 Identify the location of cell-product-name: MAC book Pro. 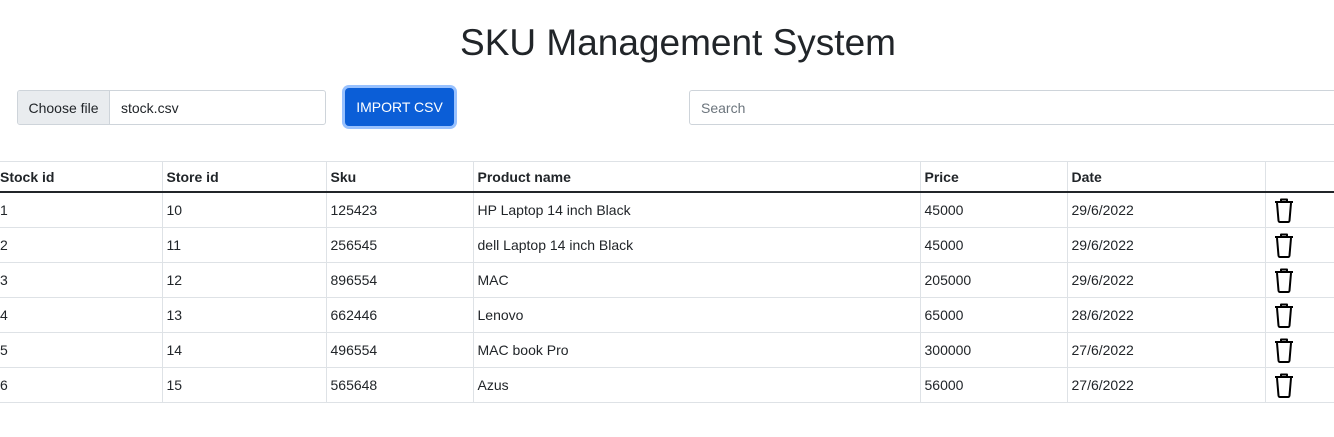
(697, 349).